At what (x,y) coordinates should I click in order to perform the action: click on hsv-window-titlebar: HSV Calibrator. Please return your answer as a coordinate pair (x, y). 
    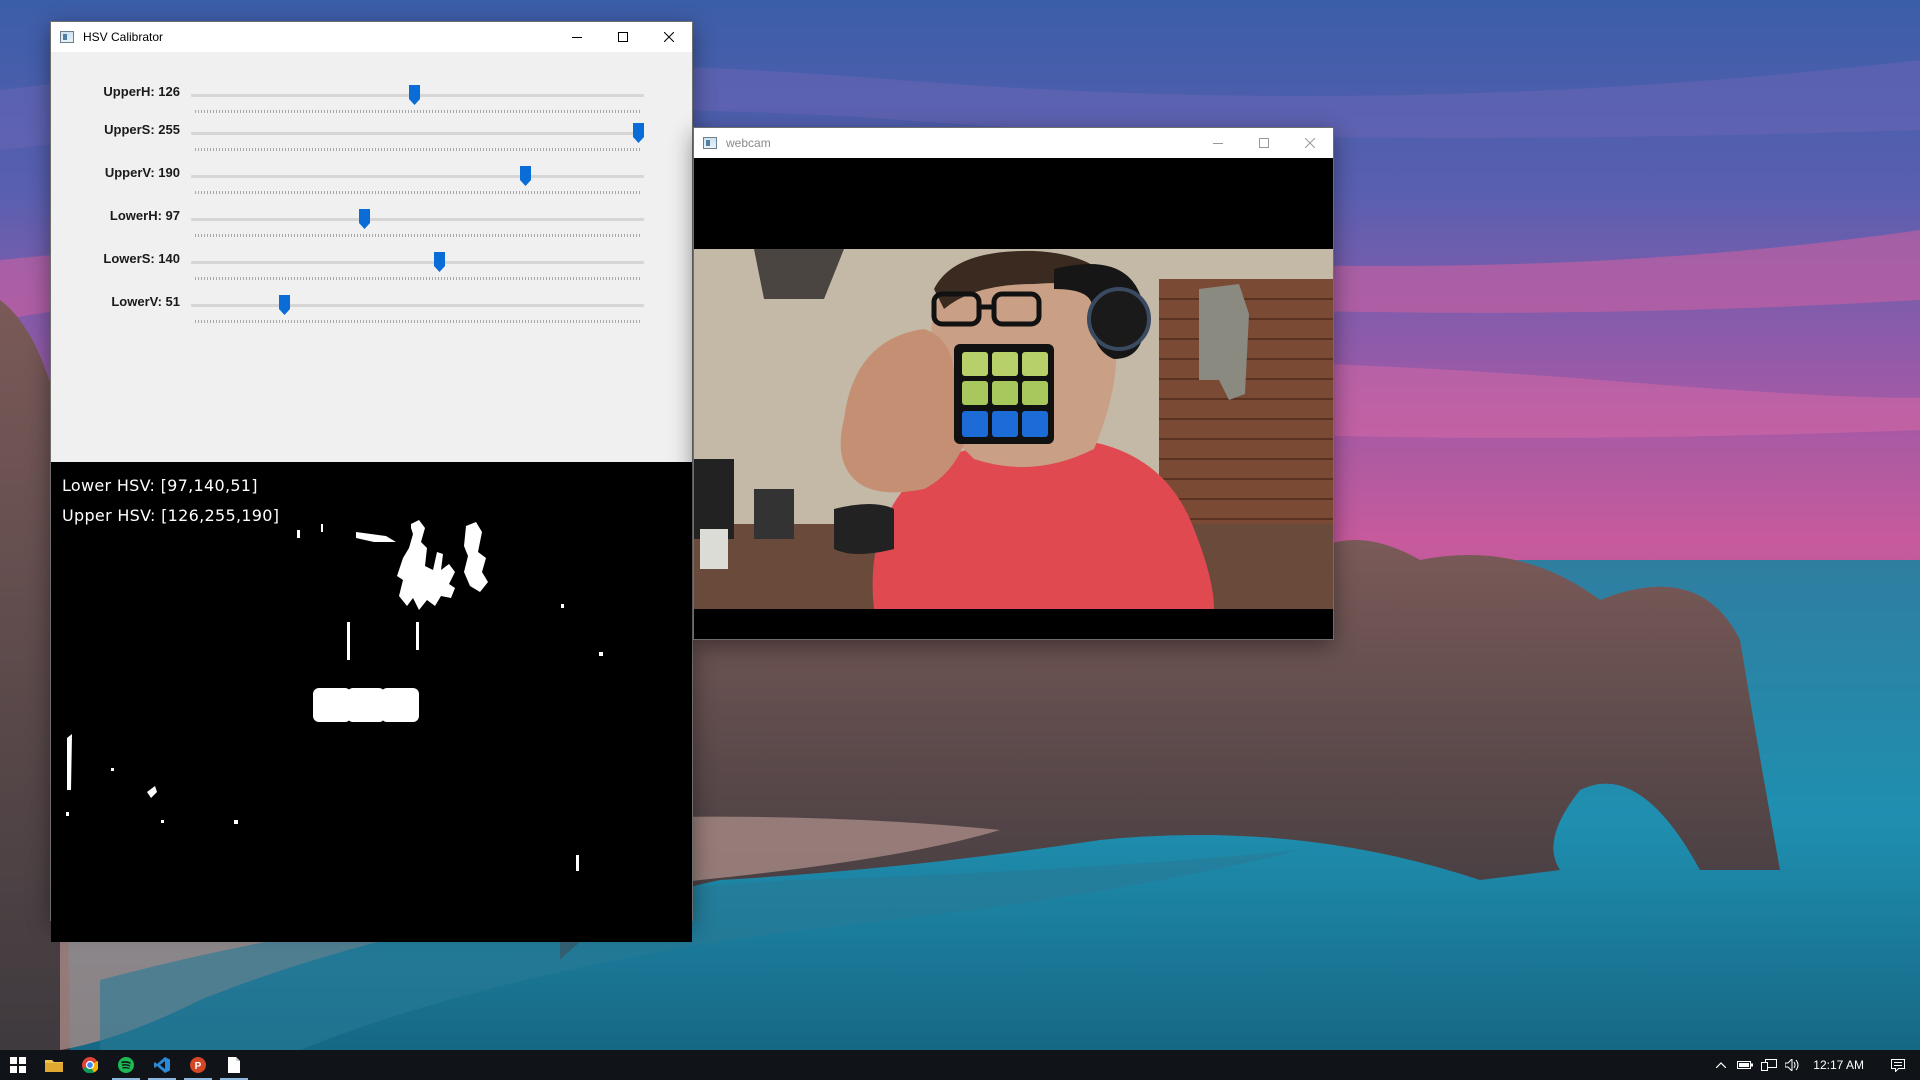
    Looking at the image, I should click on (371, 37).